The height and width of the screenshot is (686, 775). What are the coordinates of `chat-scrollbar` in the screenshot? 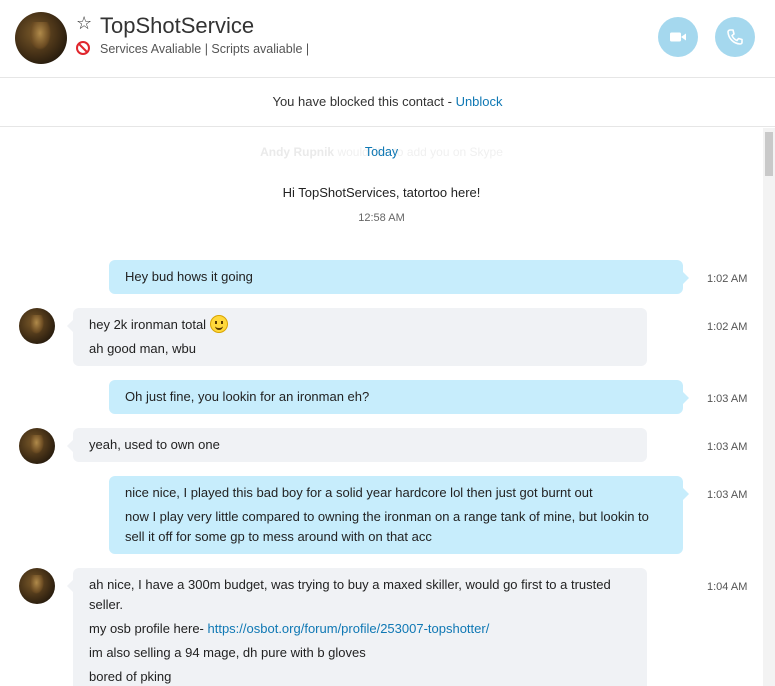 It's located at (769, 407).